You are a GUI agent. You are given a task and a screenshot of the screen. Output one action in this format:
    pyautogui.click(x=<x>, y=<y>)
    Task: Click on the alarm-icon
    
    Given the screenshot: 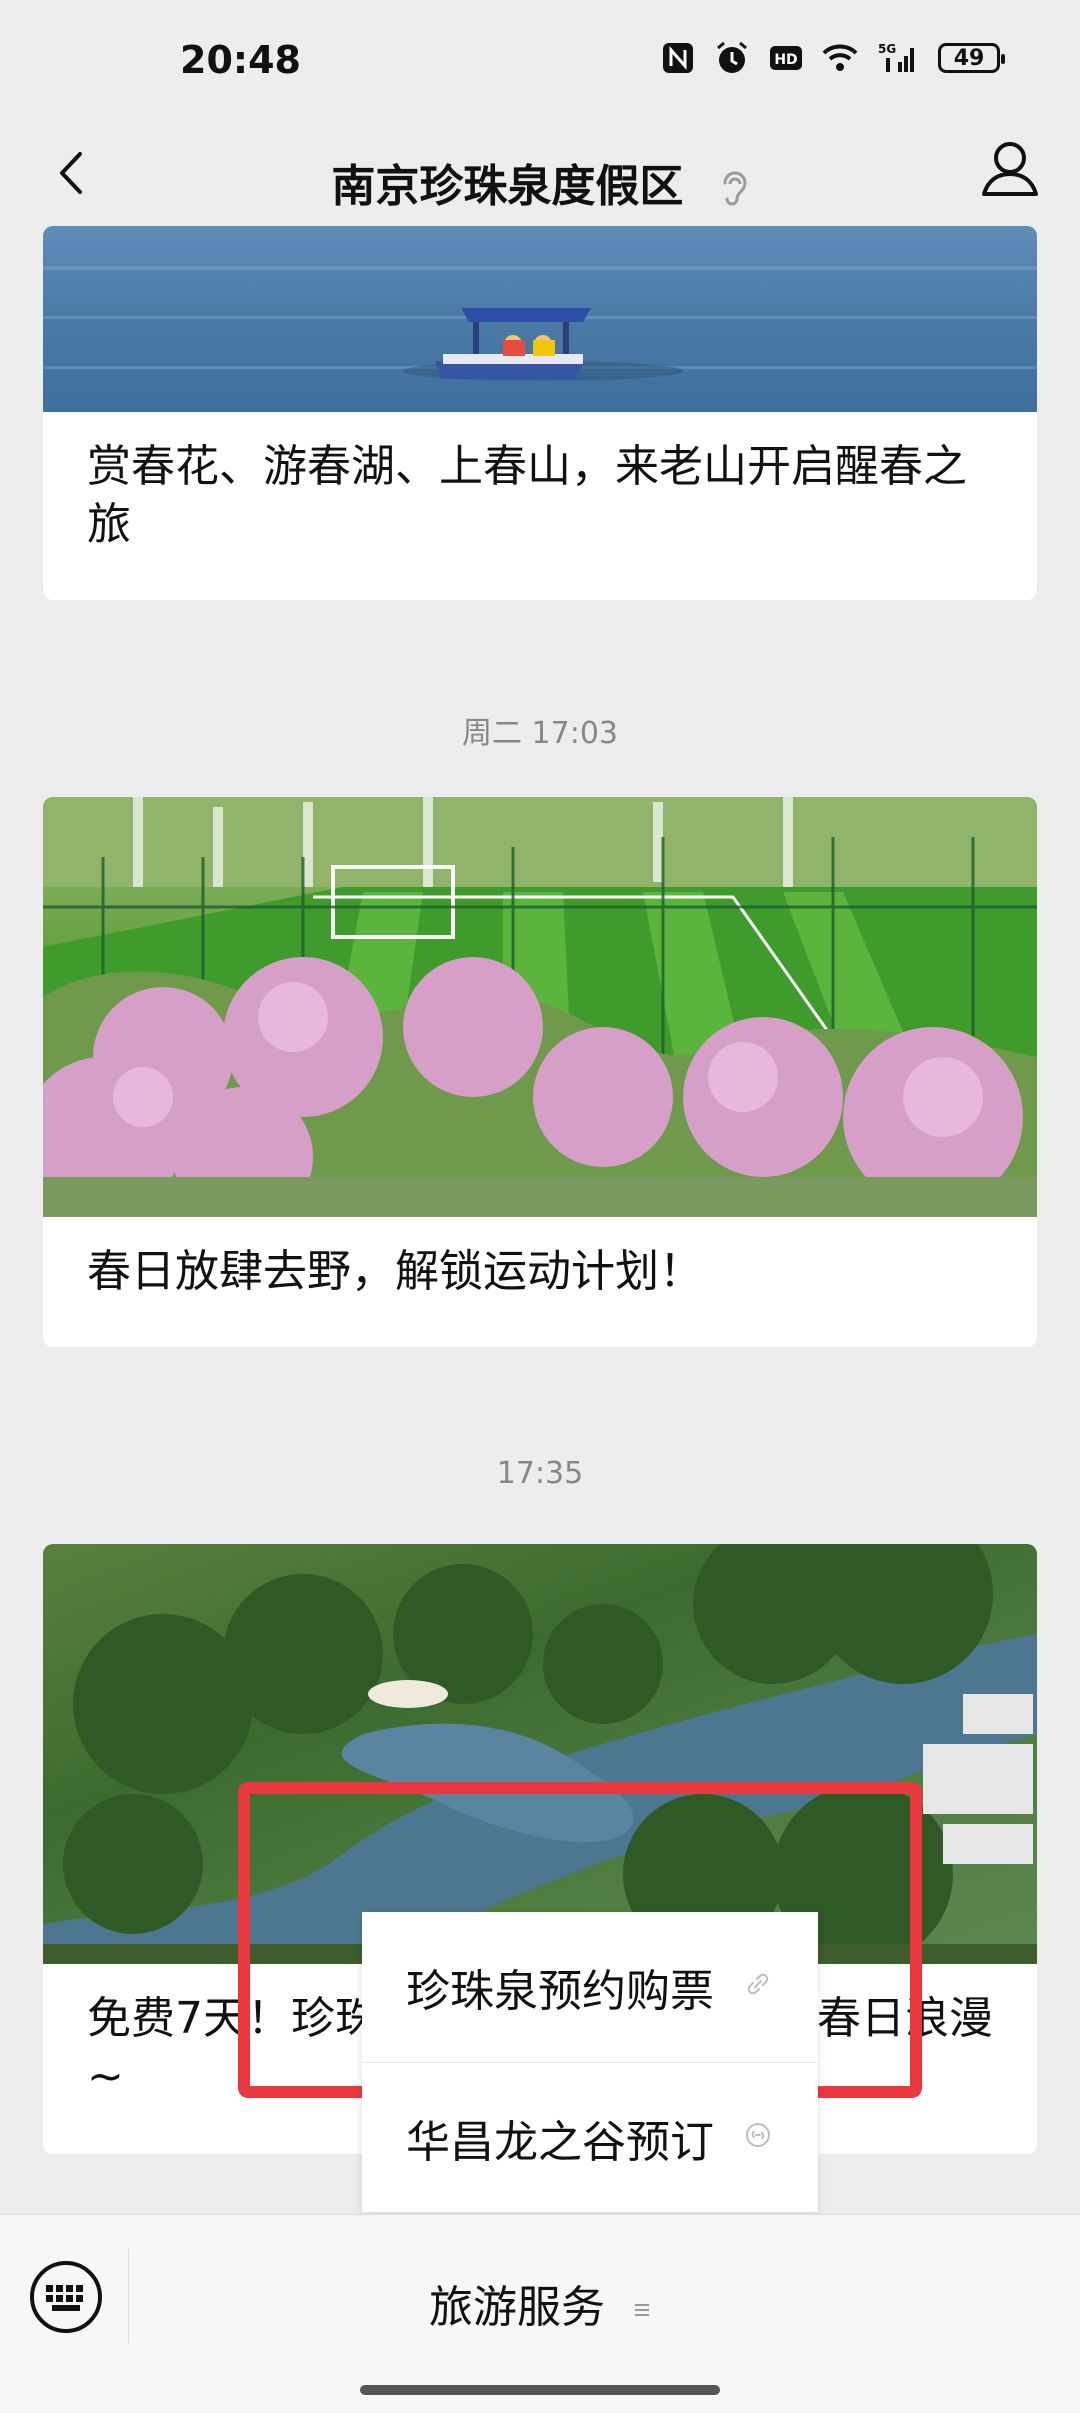 What is the action you would take?
    pyautogui.click(x=732, y=57)
    